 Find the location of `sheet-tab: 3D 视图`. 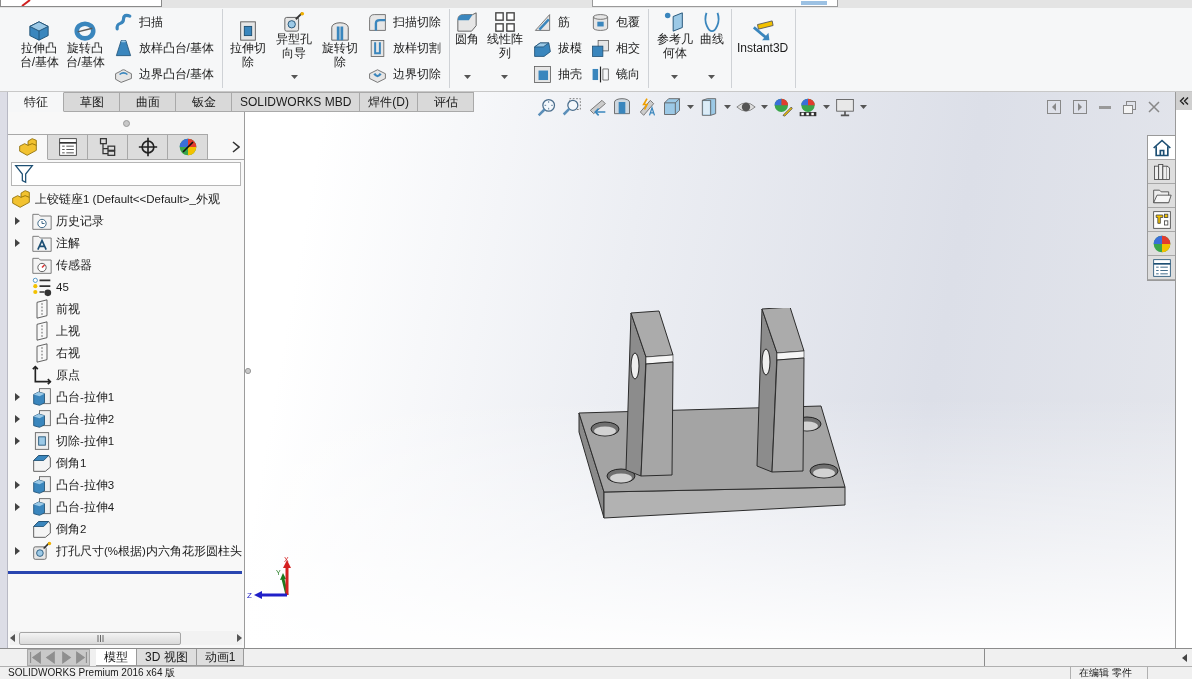

sheet-tab: 3D 视图 is located at coordinates (167, 657).